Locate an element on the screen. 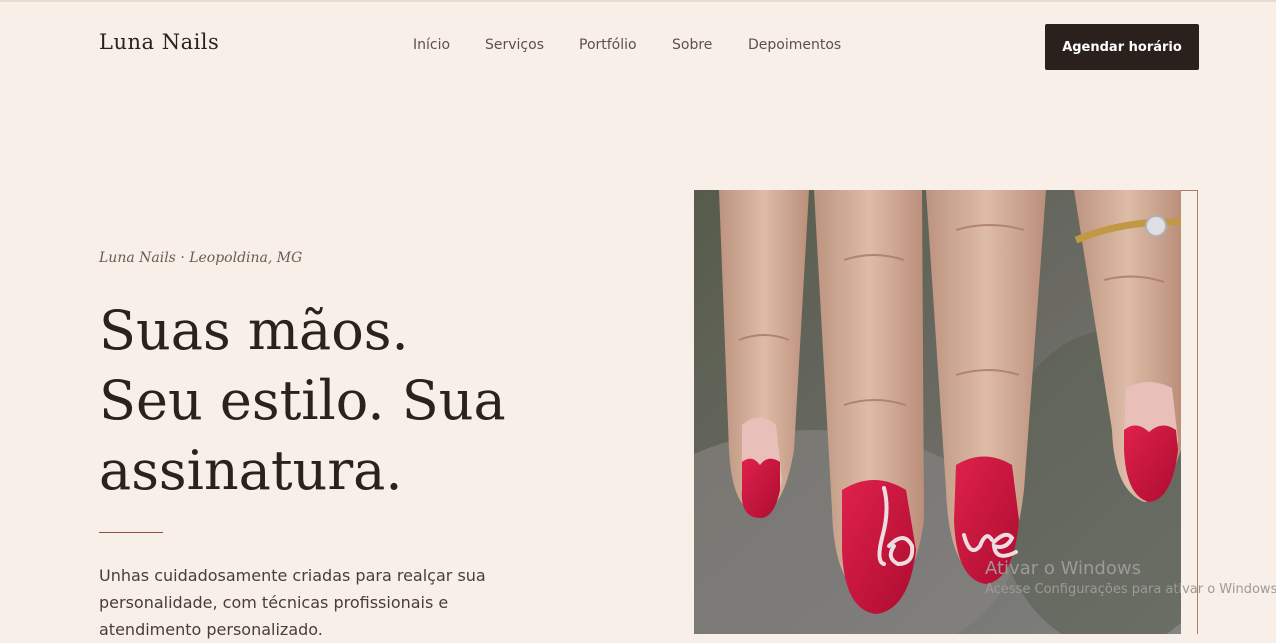 The height and width of the screenshot is (643, 1276). nav-item-portfolio: Portfólio is located at coordinates (608, 45).